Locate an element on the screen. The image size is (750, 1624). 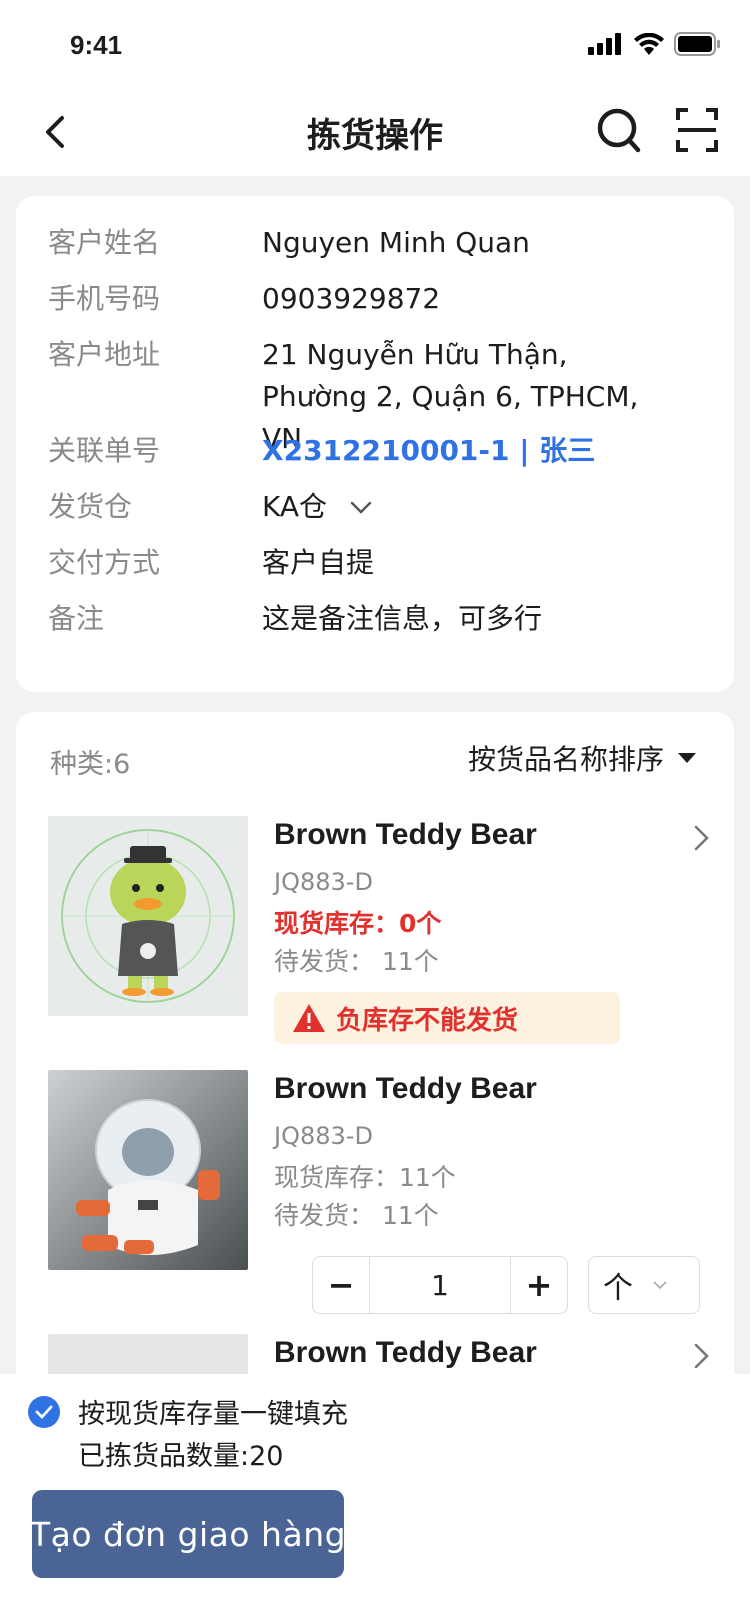
warning-icon is located at coordinates (309, 1018).